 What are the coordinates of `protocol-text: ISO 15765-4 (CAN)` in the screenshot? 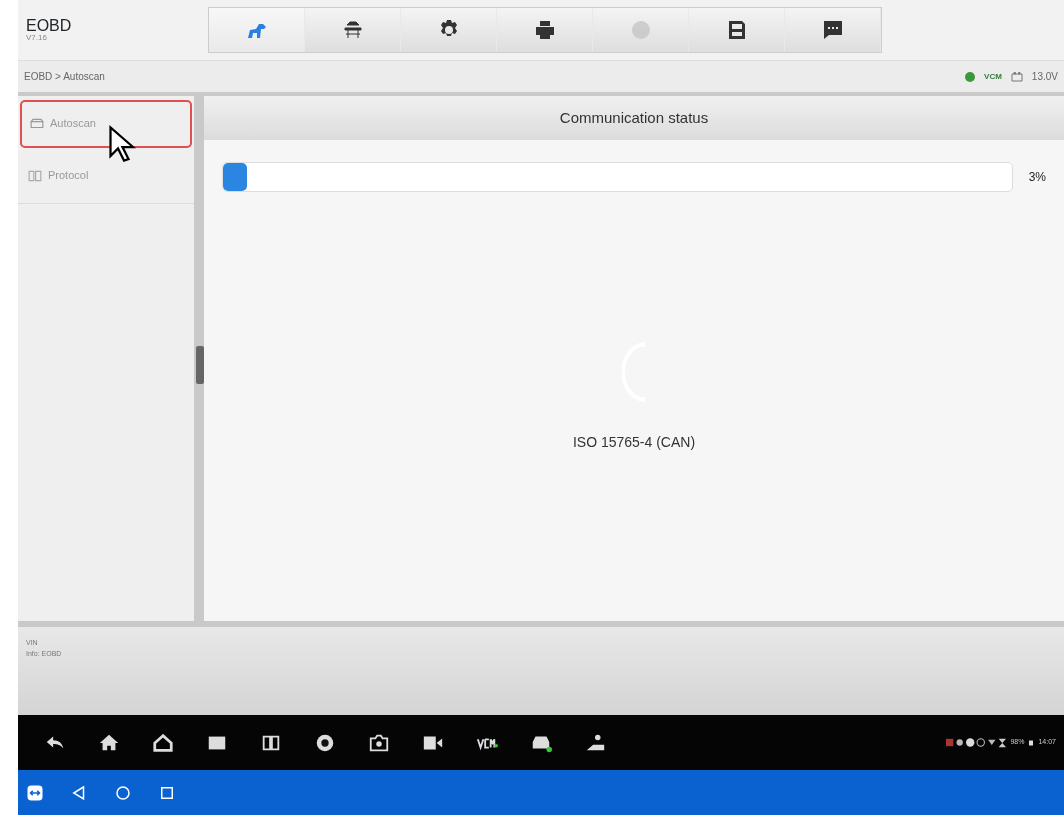 It's located at (634, 442).